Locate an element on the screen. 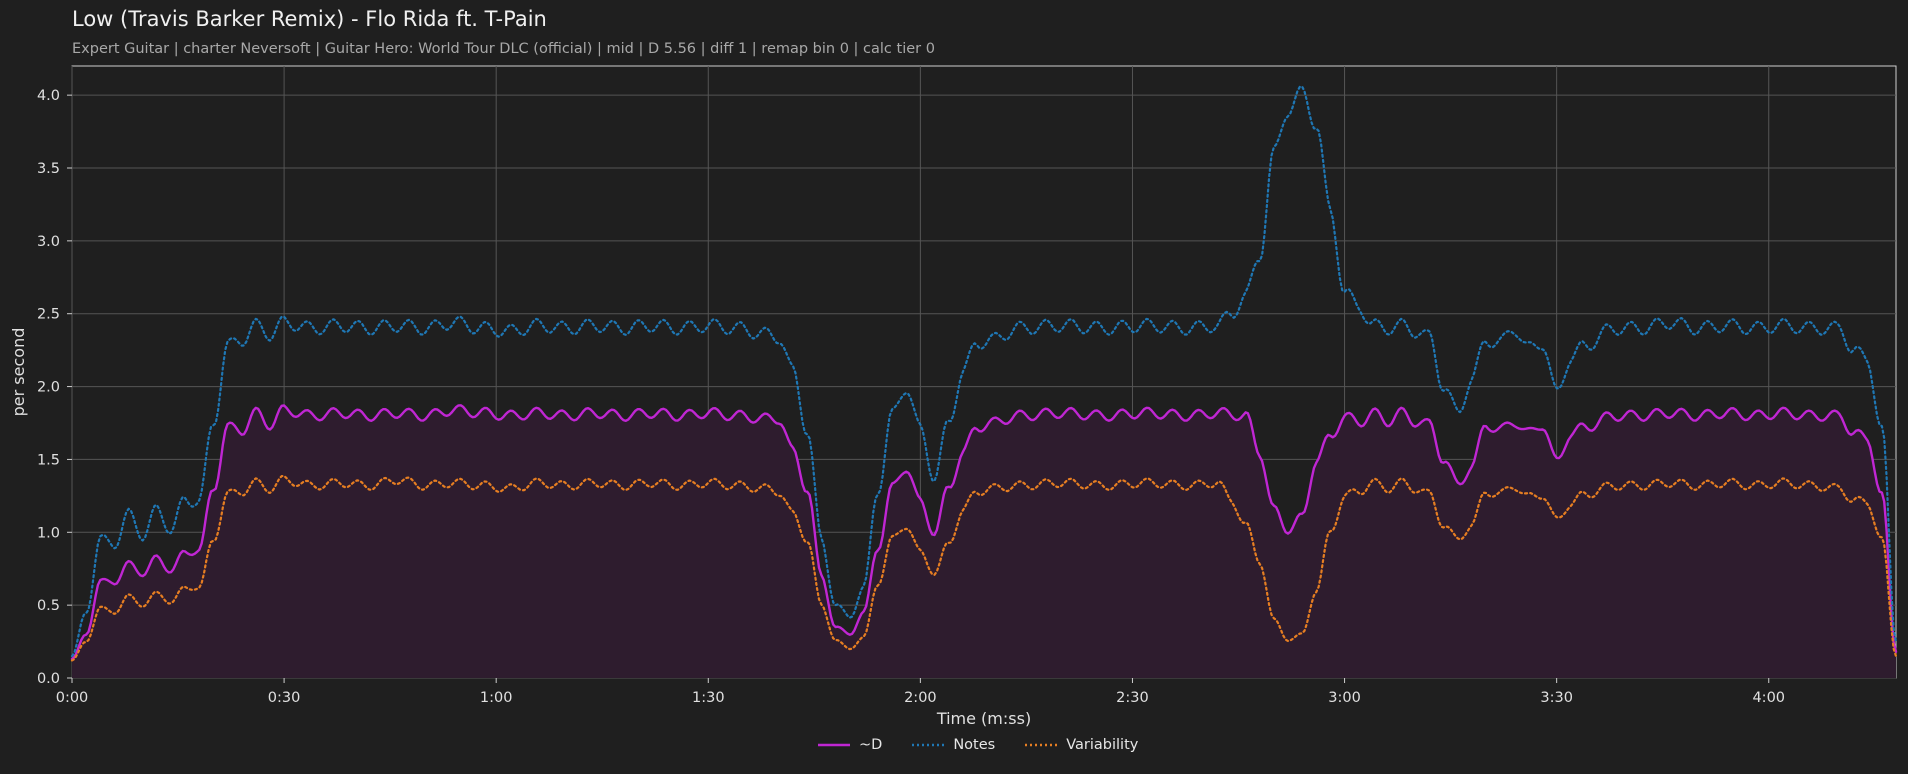  y-tick-label: 1.5 is located at coordinates (48, 460).